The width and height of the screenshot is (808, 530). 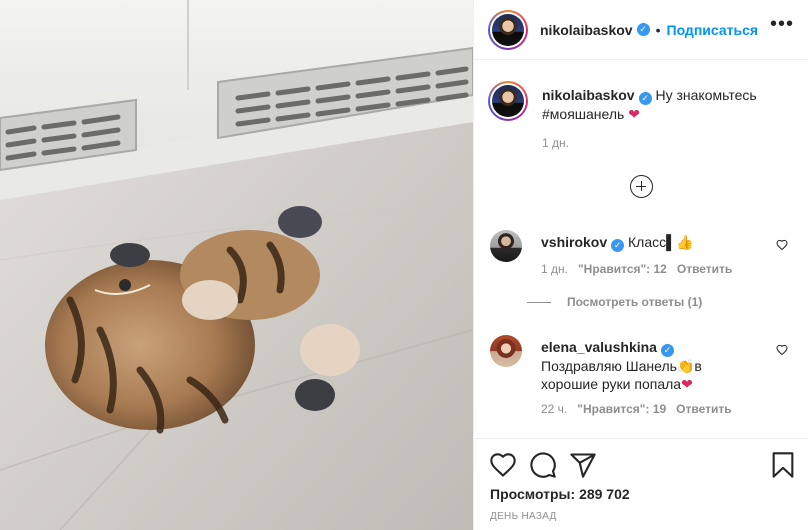 What do you see at coordinates (554, 269) in the screenshot?
I see `comment-time: 1 дн.` at bounding box center [554, 269].